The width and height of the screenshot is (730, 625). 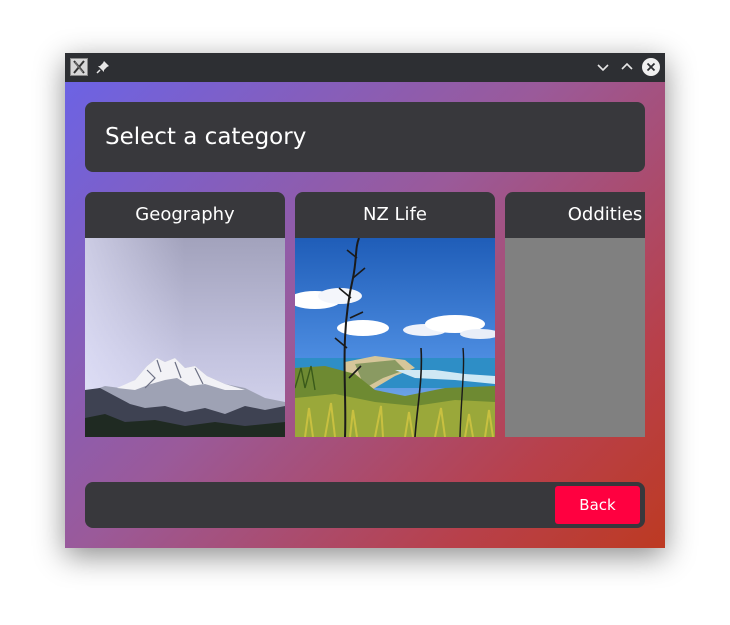 What do you see at coordinates (365, 67) in the screenshot?
I see `title-bar` at bounding box center [365, 67].